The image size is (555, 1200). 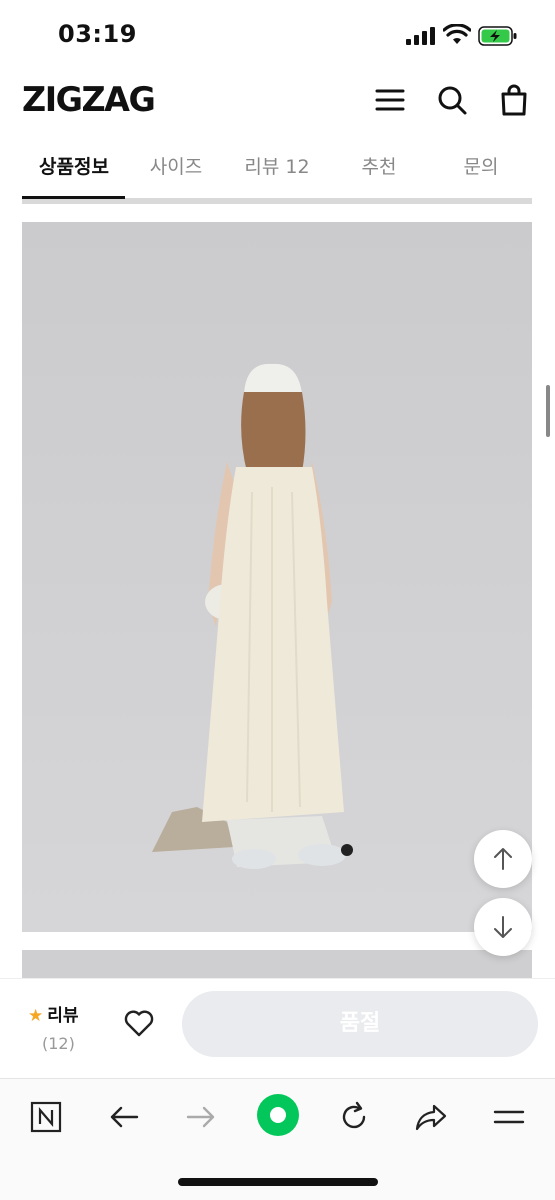 What do you see at coordinates (431, 1117) in the screenshot?
I see `share-icon` at bounding box center [431, 1117].